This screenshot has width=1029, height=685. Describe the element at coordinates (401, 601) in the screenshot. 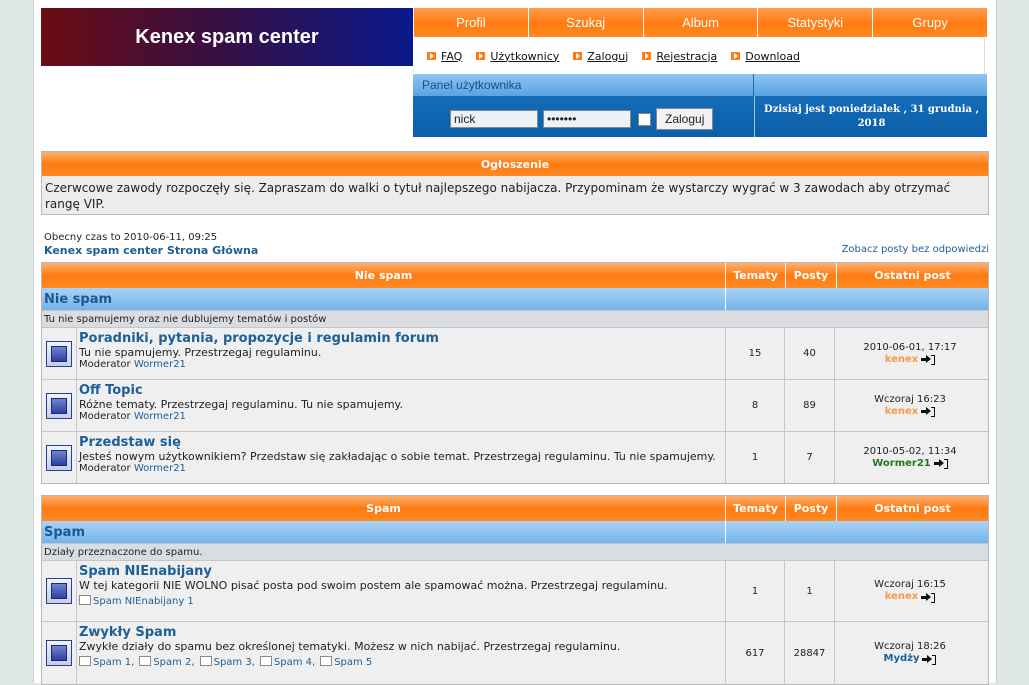

I see `subforum-list: Spam NIEnabijany 1` at that location.